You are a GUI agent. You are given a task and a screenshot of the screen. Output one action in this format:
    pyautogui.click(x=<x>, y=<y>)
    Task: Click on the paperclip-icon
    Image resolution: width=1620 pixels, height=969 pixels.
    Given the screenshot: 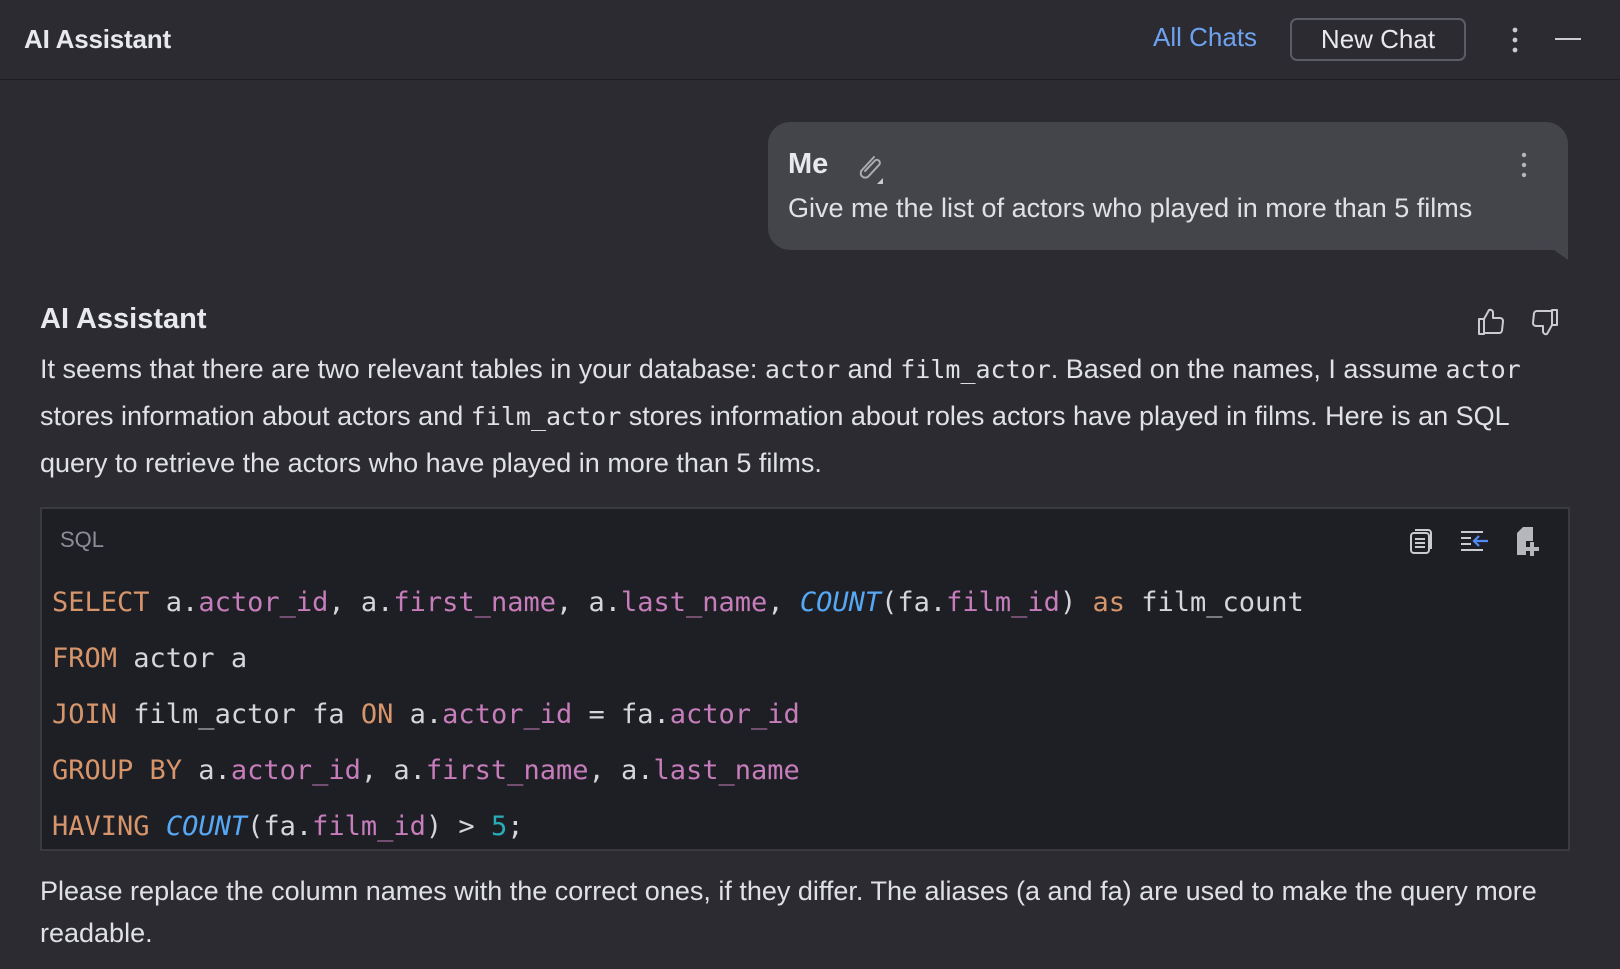 What is the action you would take?
    pyautogui.click(x=870, y=168)
    